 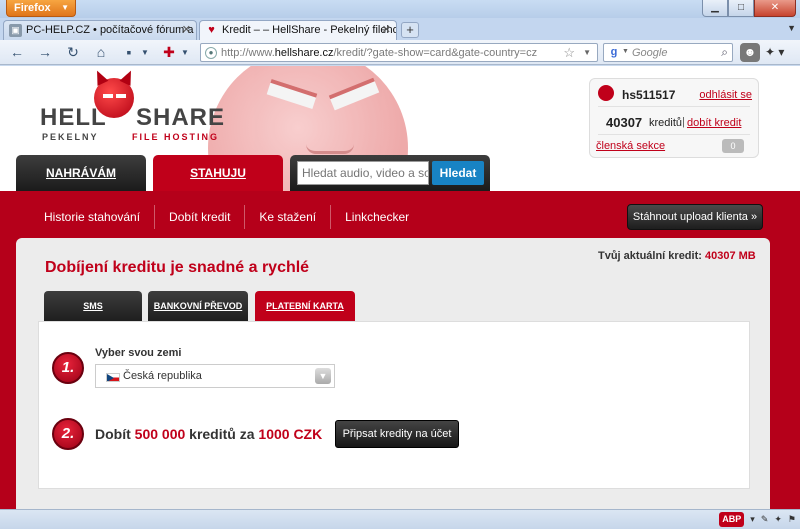 I want to click on devil-avatar-icon, so click(x=606, y=93).